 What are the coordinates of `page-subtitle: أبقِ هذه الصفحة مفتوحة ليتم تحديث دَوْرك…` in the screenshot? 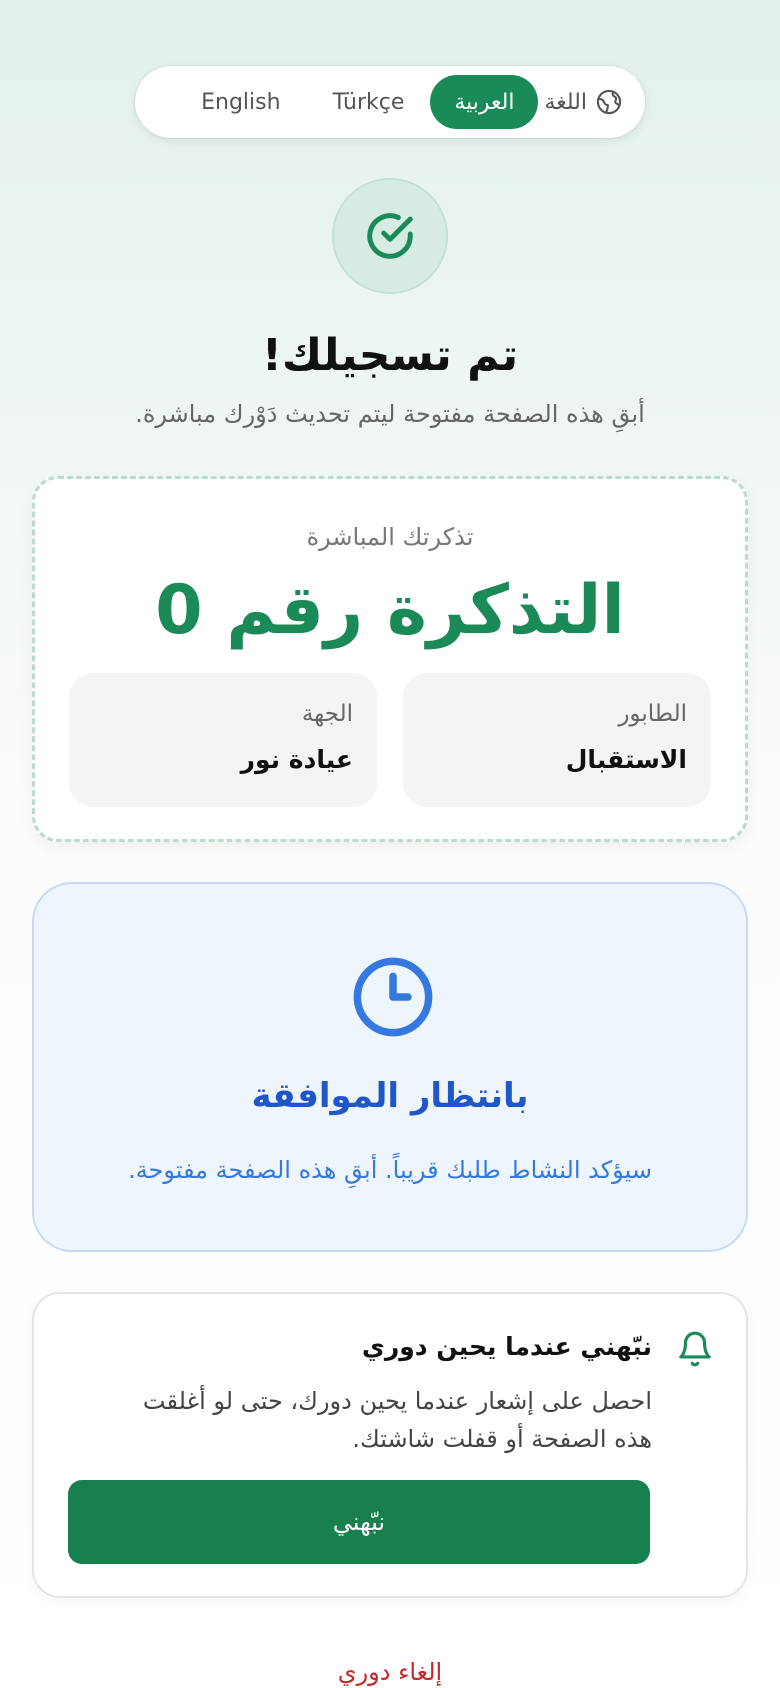 It's located at (390, 414).